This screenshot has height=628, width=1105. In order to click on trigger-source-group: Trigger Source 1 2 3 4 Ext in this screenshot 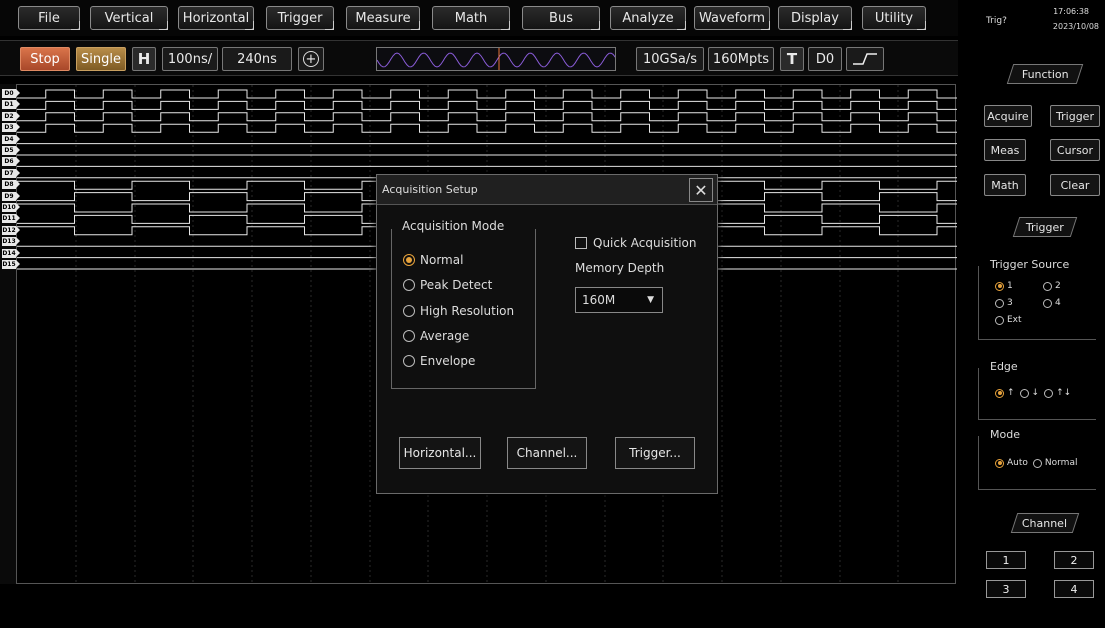, I will do `click(1037, 299)`.